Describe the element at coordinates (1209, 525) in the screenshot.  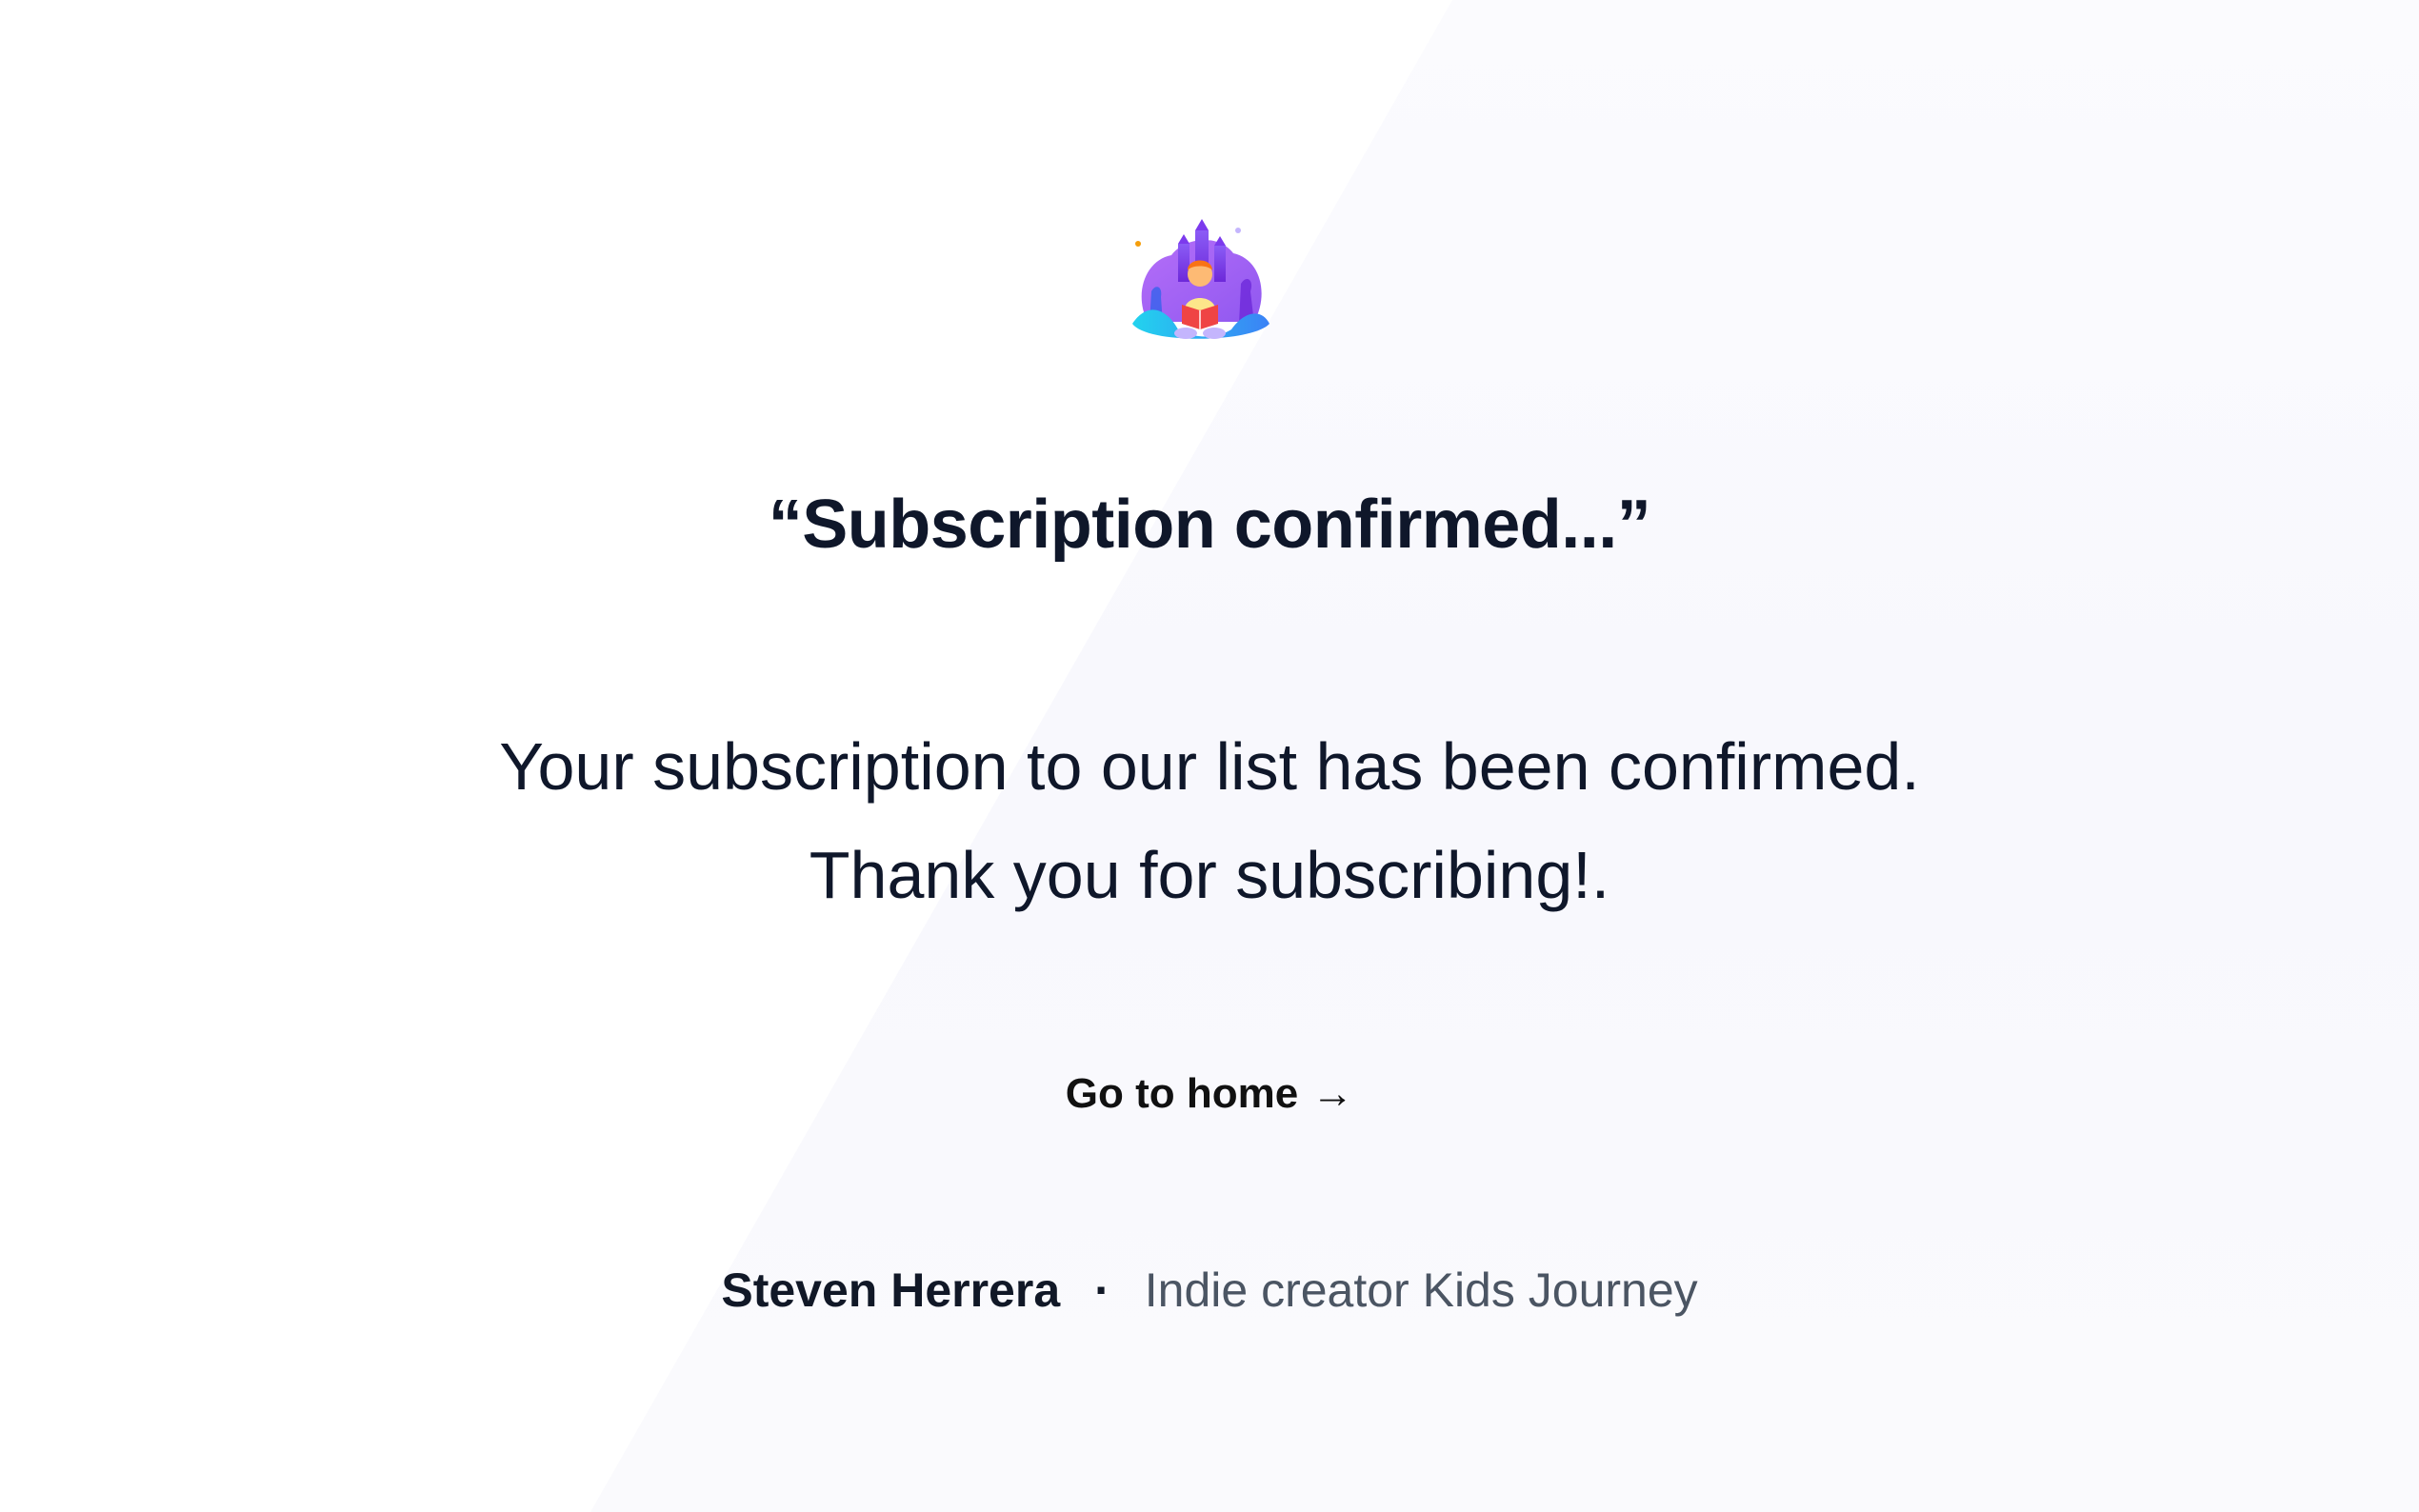
I see `page-title: “Subscription confirmed...”` at that location.